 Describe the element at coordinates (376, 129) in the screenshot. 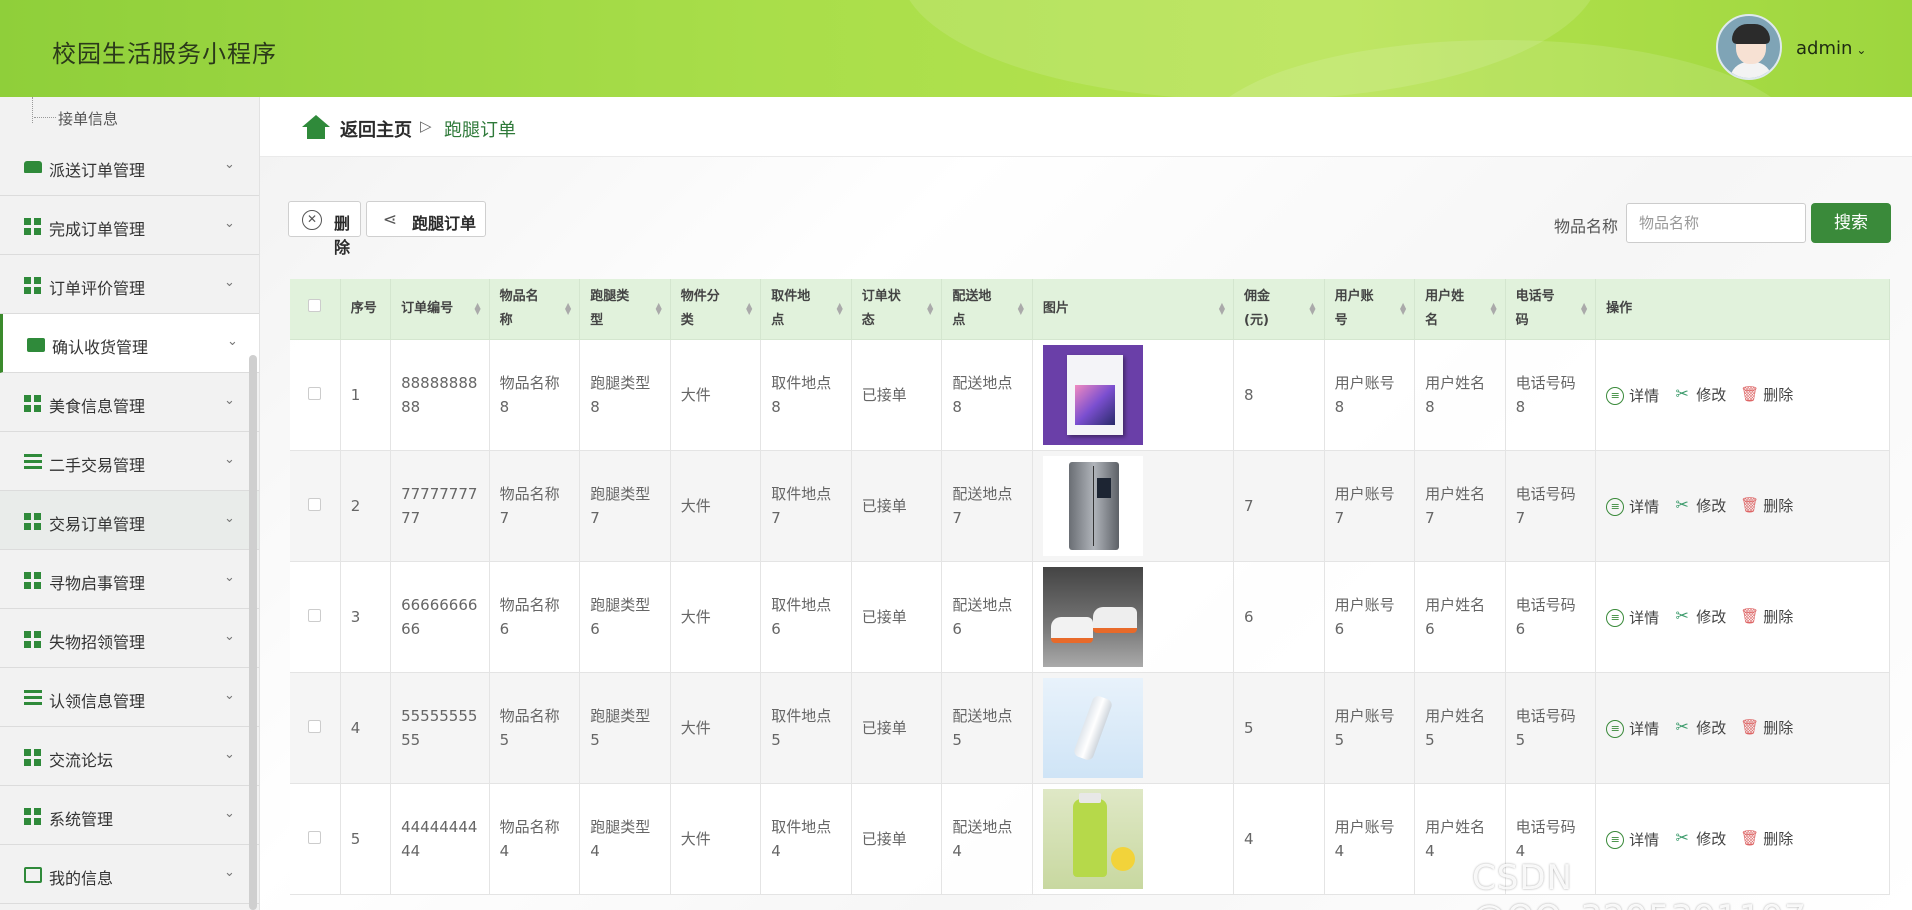

I see `breadcrumb-home-link: 返回主页` at that location.